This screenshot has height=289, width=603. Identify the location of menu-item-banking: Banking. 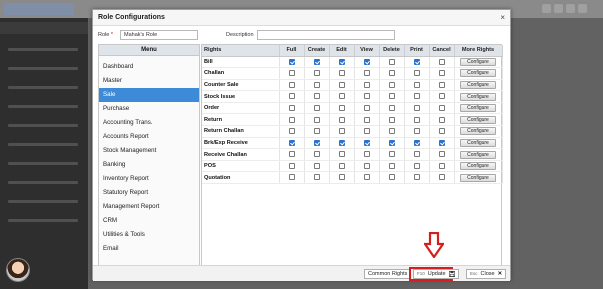
(149, 165).